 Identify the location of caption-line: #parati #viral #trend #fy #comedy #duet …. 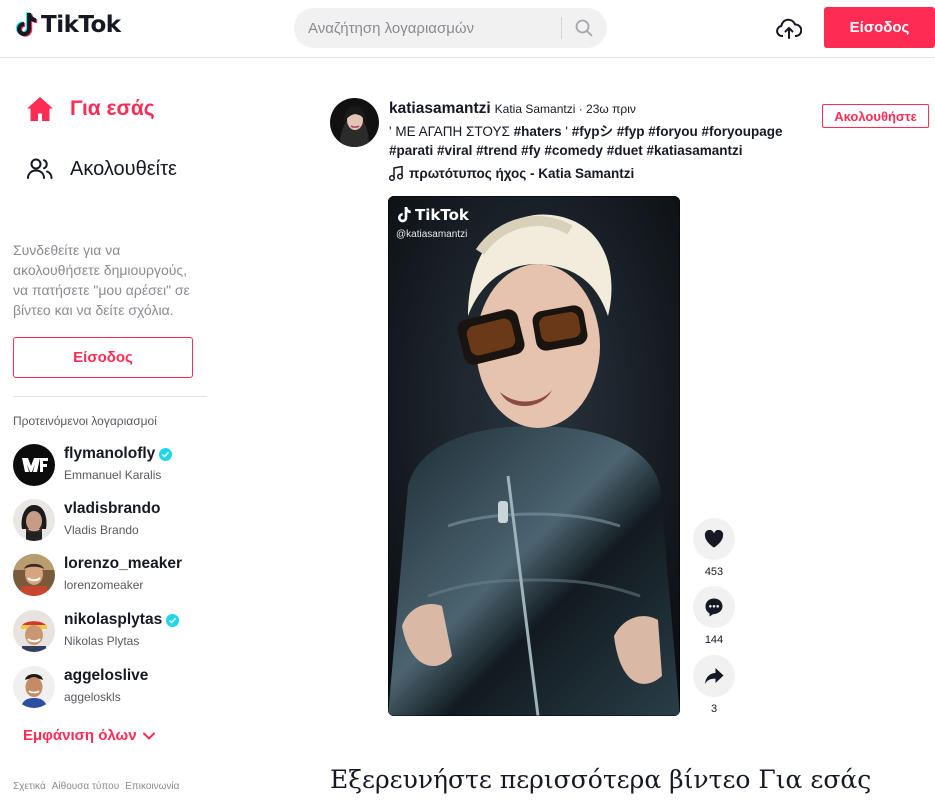
(599, 150).